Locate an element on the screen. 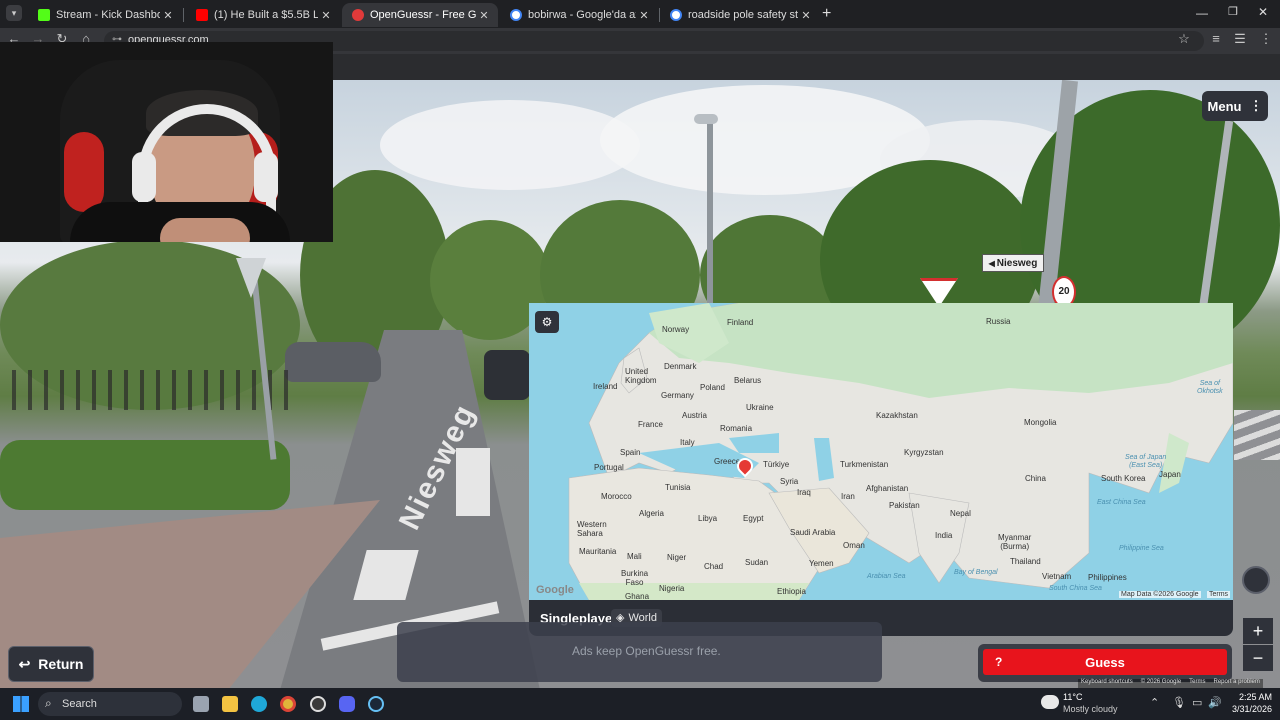  map-label: Tunisia is located at coordinates (678, 487).